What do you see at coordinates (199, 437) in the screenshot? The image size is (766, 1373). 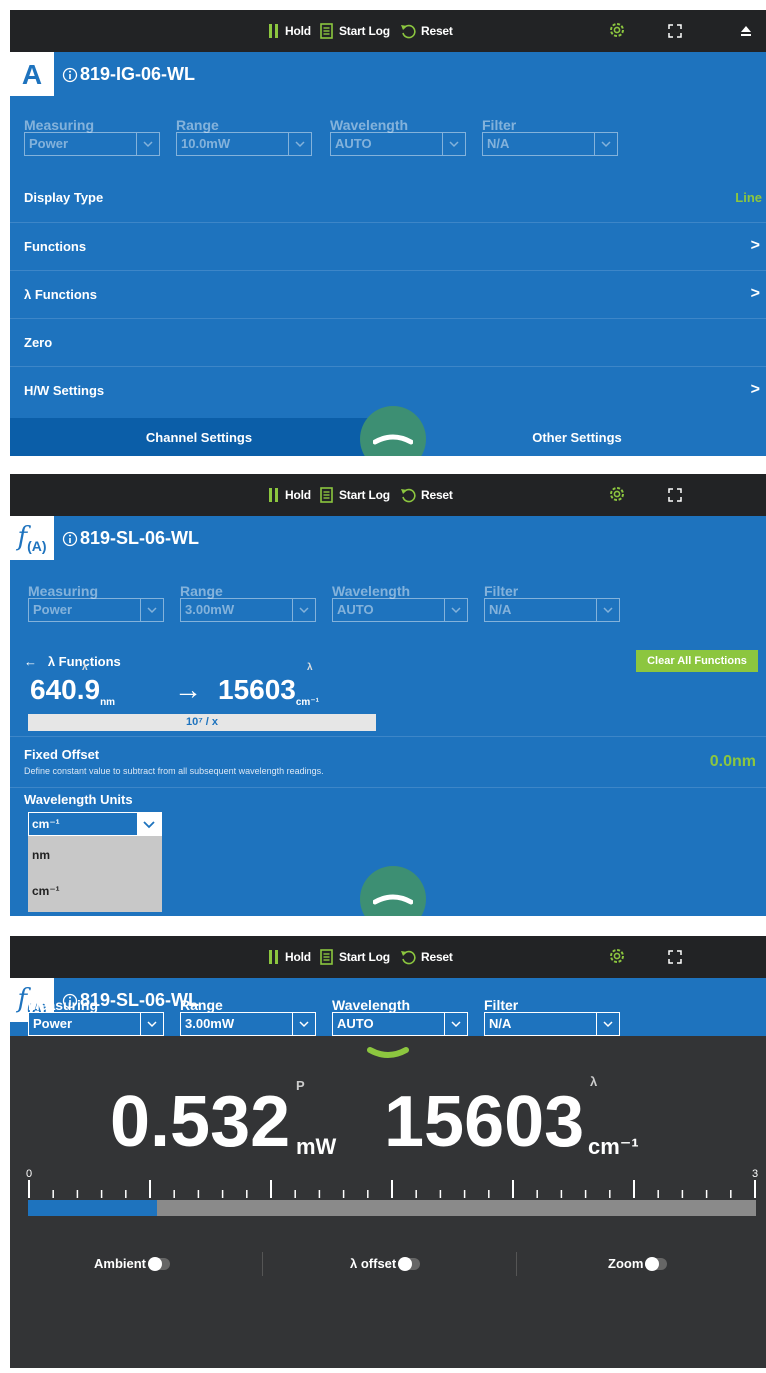 I see `tab-channel-settings: Channel Settings` at bounding box center [199, 437].